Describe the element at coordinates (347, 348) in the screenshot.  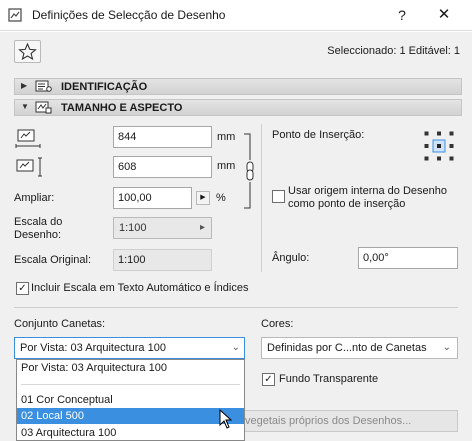
I see `colors-value: Definidas por C...nto de Canetas` at that location.